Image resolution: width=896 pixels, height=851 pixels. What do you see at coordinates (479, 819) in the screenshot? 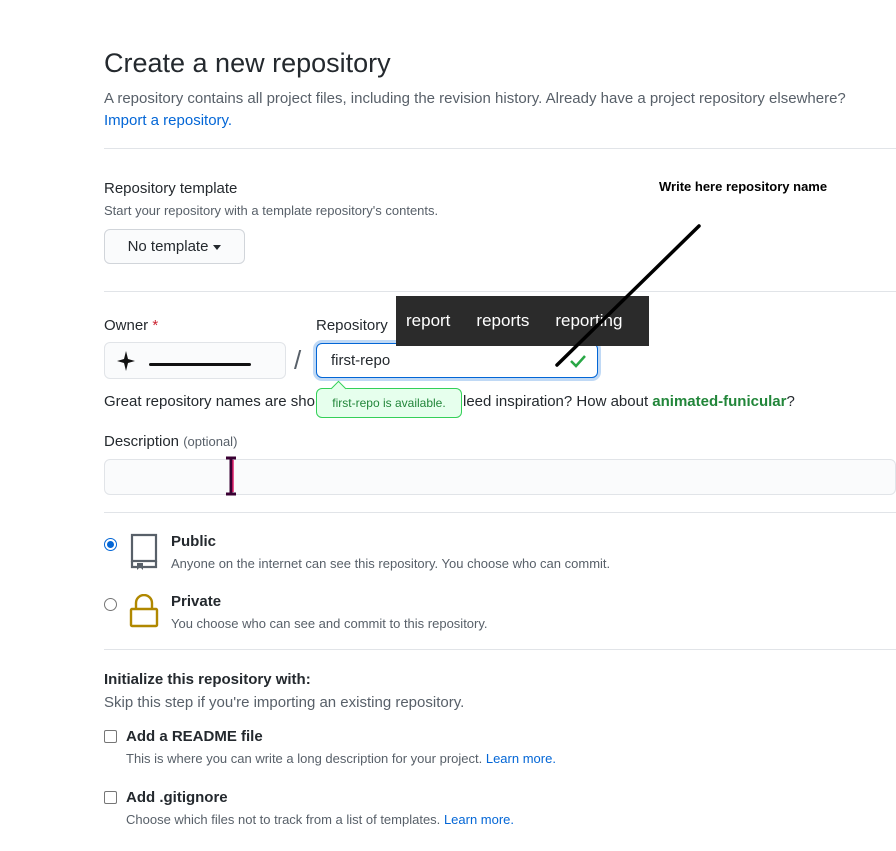
I see `gitignore-learn-more-link: Learn more.` at bounding box center [479, 819].